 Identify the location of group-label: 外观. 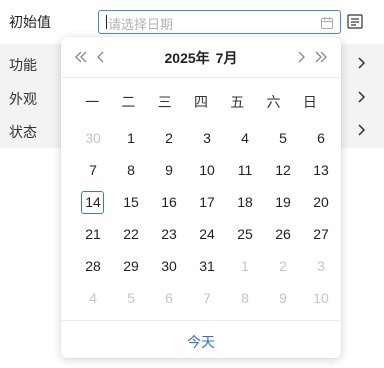
(23, 99).